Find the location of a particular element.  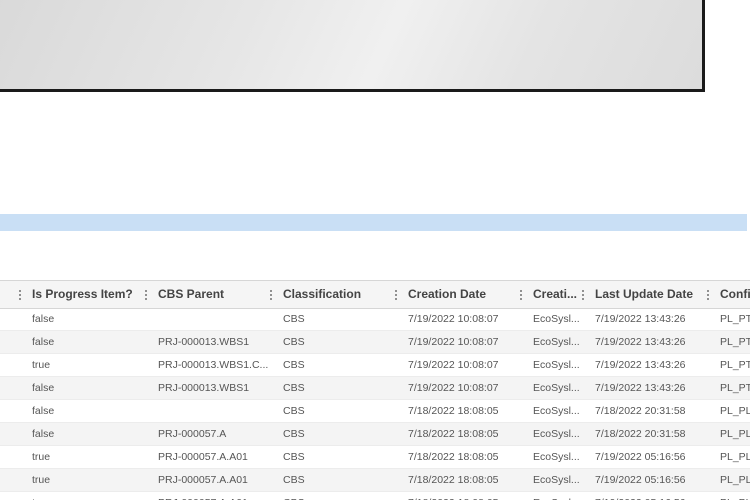

column-header-blank is located at coordinates (13, 294).